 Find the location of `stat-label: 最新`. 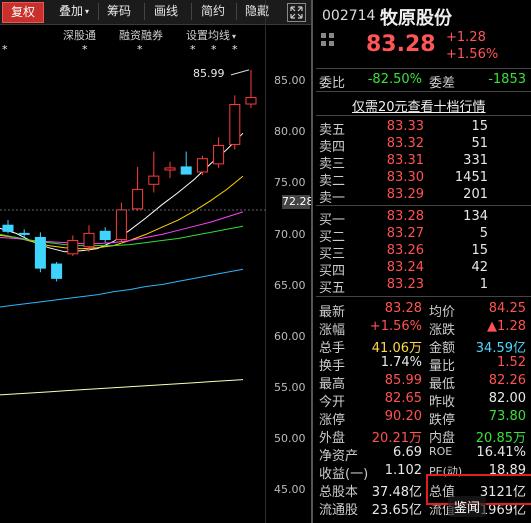

stat-label: 最新 is located at coordinates (332, 312).